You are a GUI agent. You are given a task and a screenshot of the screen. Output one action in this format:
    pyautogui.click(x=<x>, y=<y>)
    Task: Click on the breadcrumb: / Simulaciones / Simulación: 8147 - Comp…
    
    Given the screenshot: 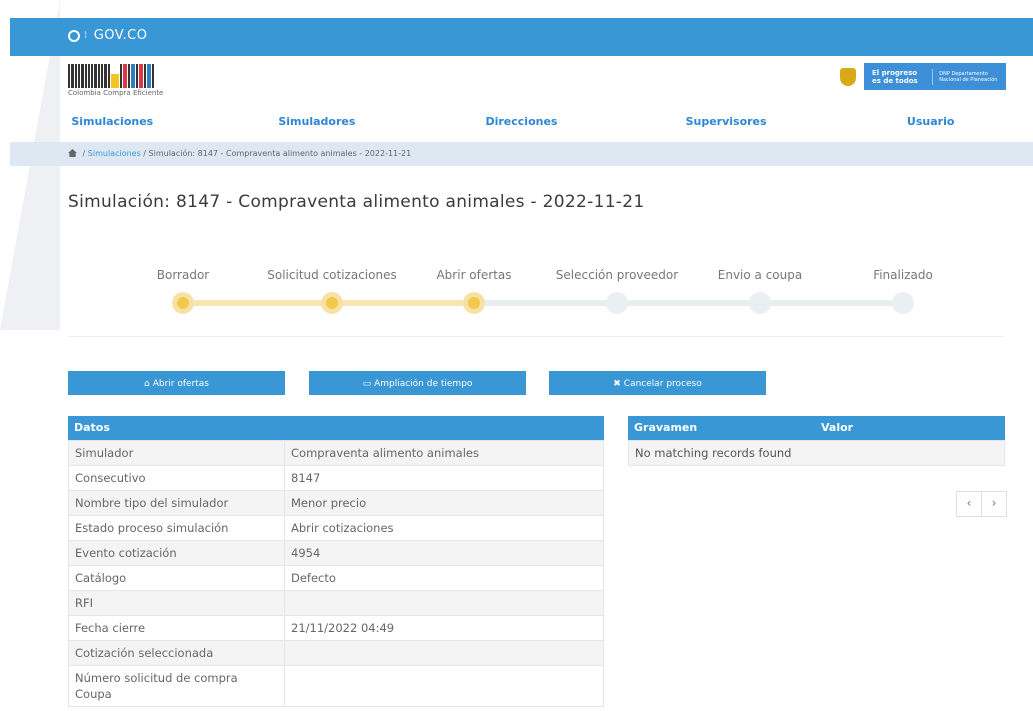 What is the action you would take?
    pyautogui.click(x=521, y=154)
    